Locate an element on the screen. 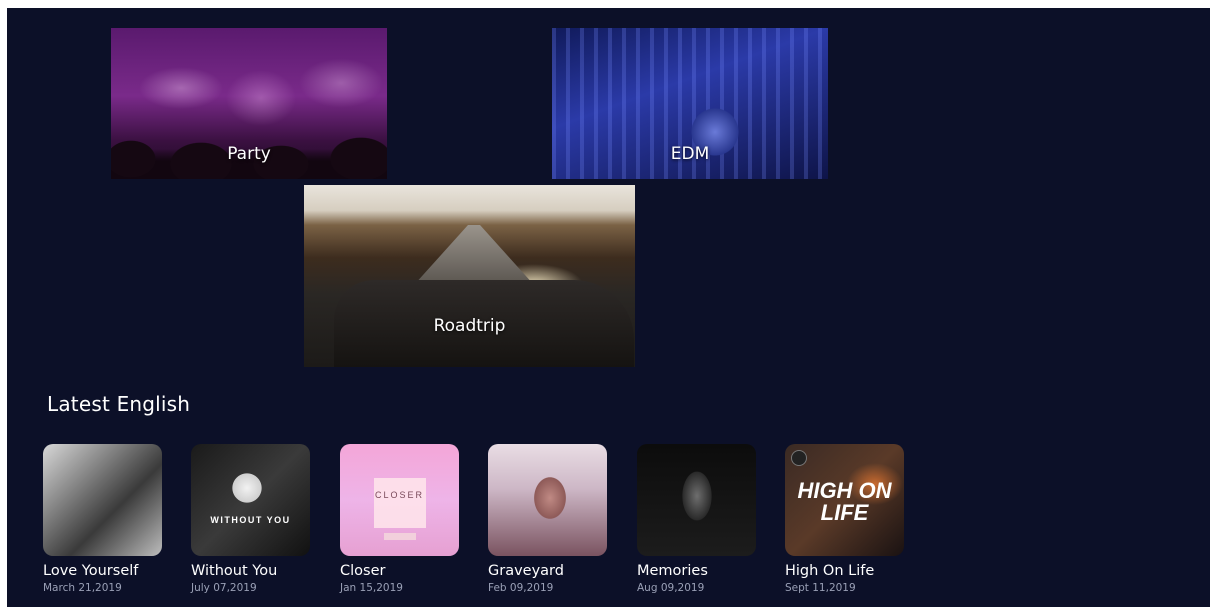 The height and width of the screenshot is (607, 1212). song-card: Graveyard Feb 09,2019 is located at coordinates (558, 519).